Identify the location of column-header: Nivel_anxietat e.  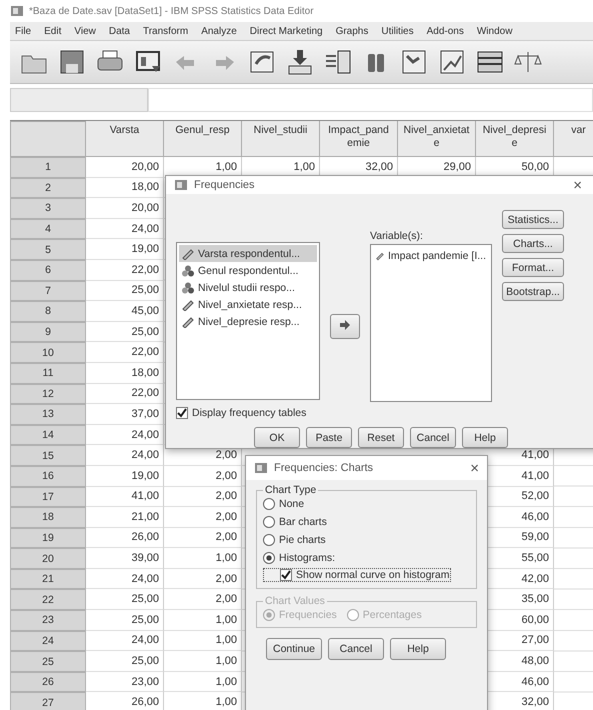
(437, 139).